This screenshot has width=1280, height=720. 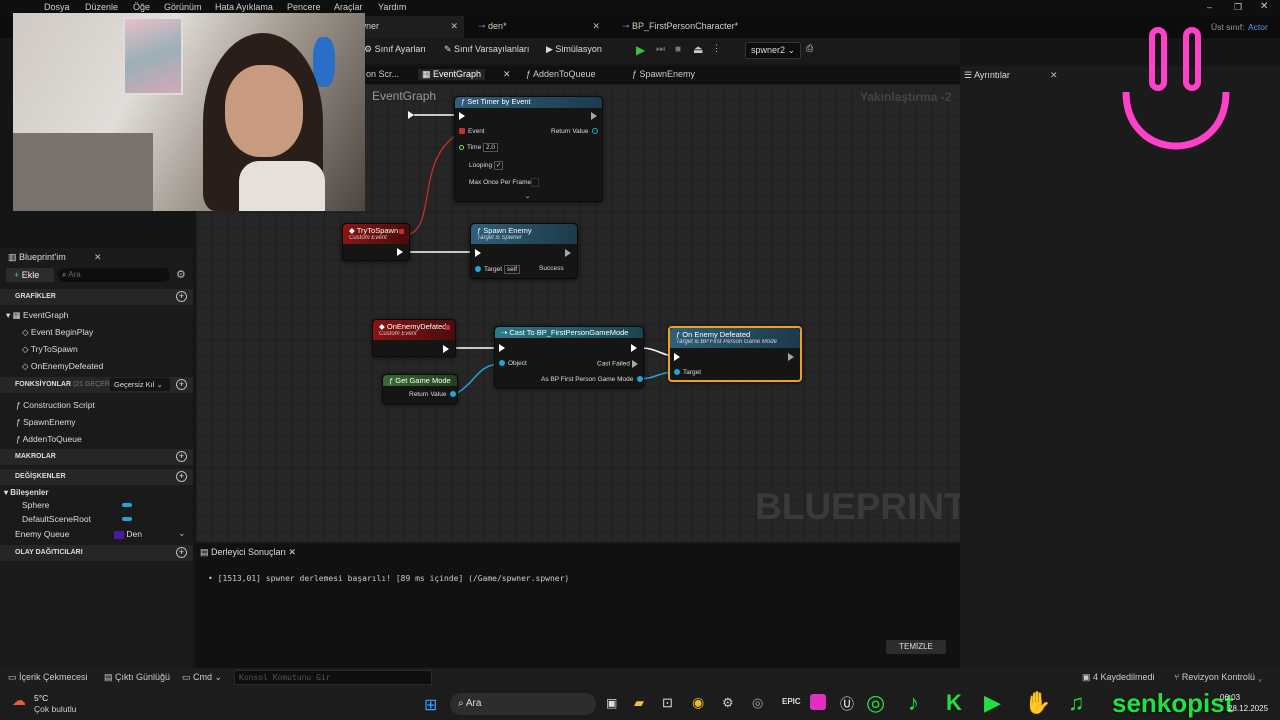 I want to click on add-function-icon: +, so click(x=181, y=384).